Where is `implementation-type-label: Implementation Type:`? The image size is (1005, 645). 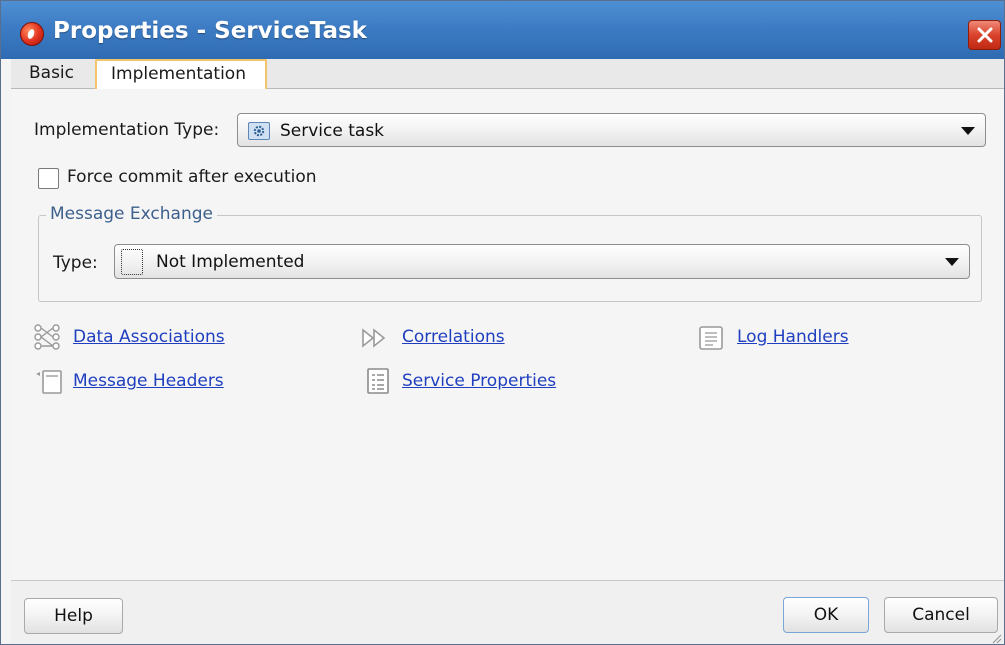 implementation-type-label: Implementation Type: is located at coordinates (127, 130).